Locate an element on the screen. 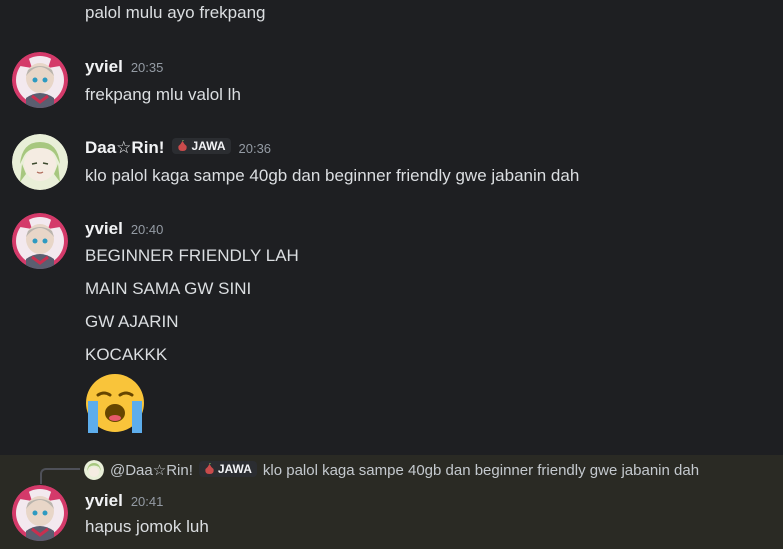  reply-avatar is located at coordinates (94, 470).